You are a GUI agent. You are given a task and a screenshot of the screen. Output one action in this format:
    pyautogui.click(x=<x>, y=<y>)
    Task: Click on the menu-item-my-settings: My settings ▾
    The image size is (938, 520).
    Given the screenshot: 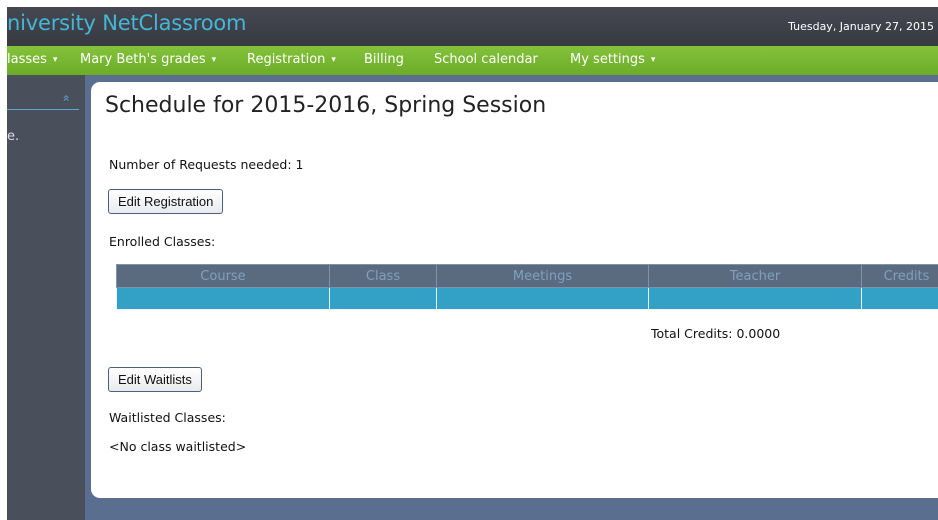 What is the action you would take?
    pyautogui.click(x=612, y=60)
    